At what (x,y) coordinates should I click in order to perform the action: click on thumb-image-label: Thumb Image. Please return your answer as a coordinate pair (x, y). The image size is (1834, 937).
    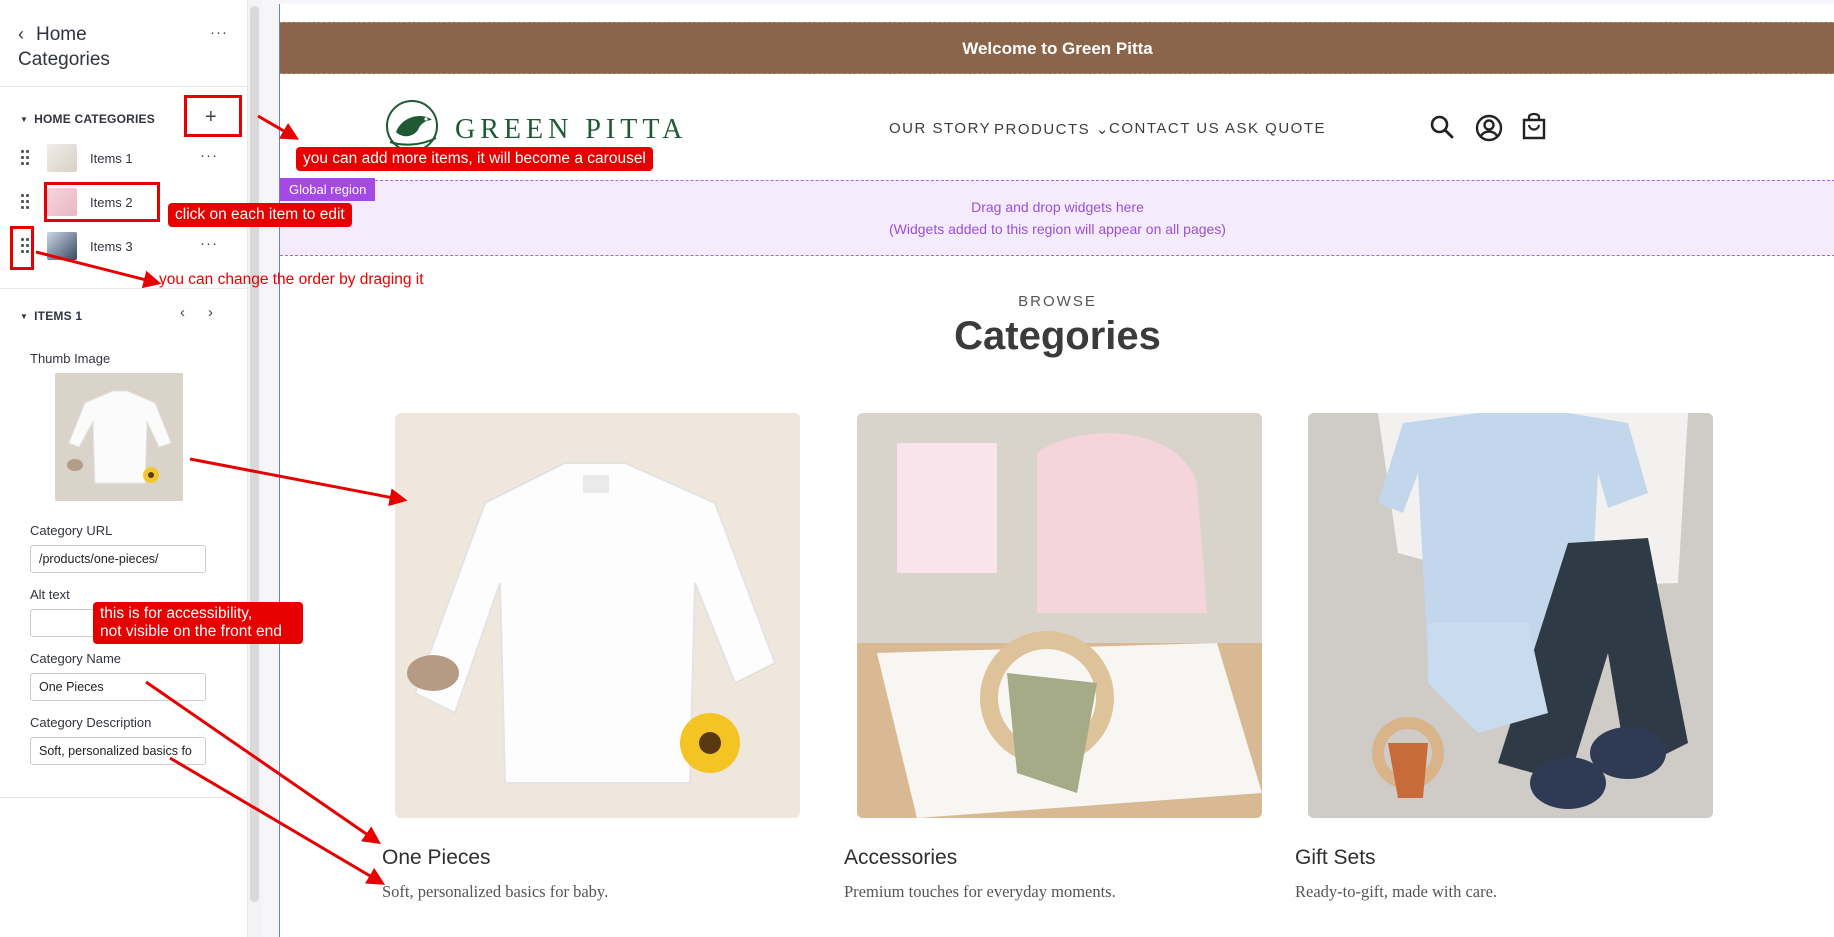
    Looking at the image, I should click on (70, 358).